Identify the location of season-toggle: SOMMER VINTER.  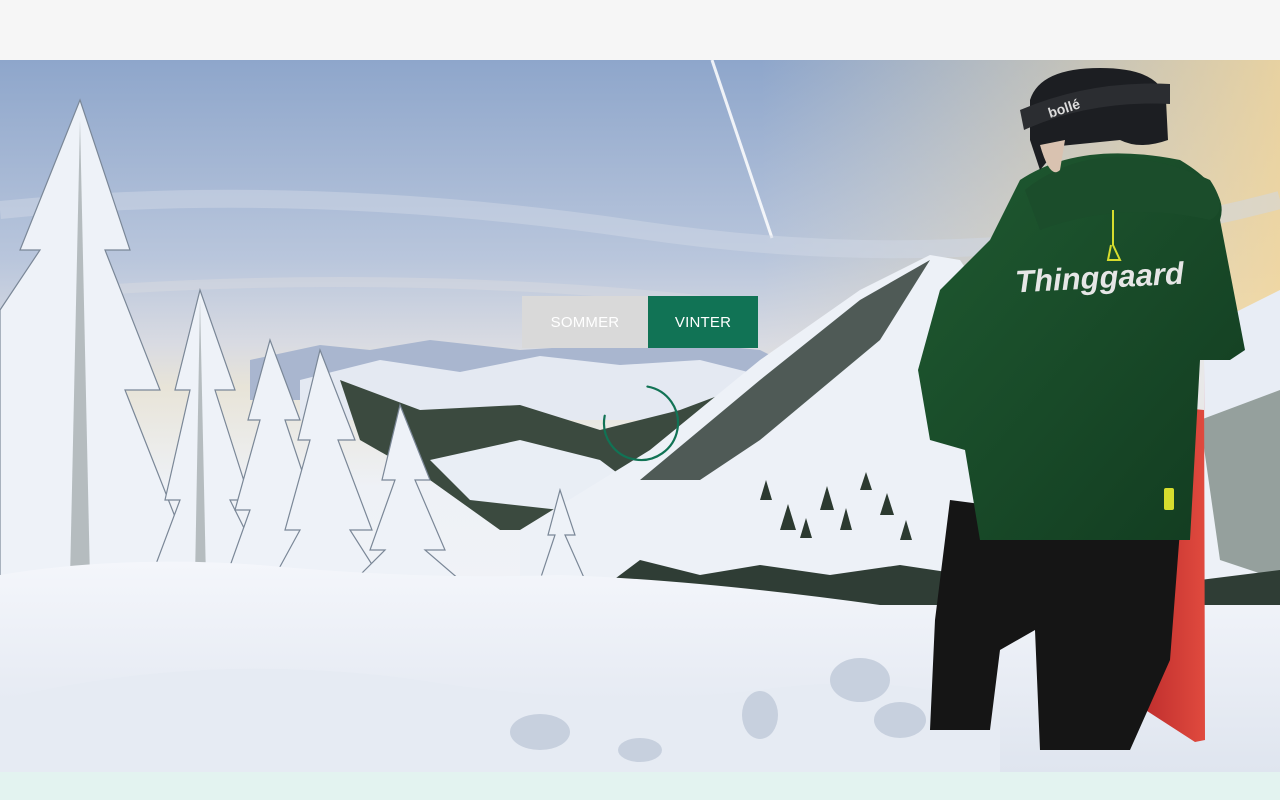
(640, 322).